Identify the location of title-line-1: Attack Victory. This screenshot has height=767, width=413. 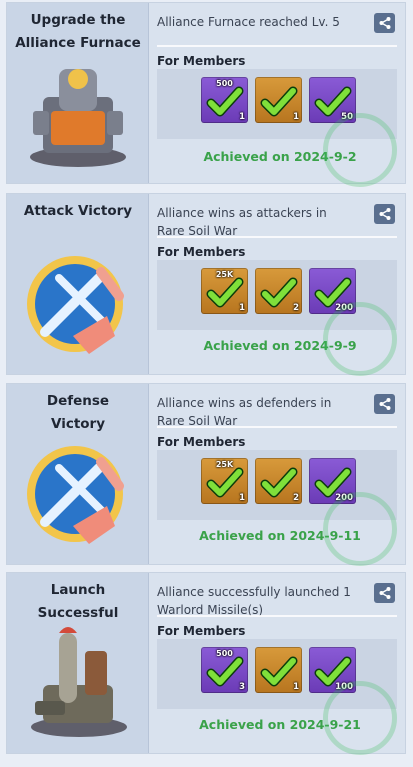
(78, 211).